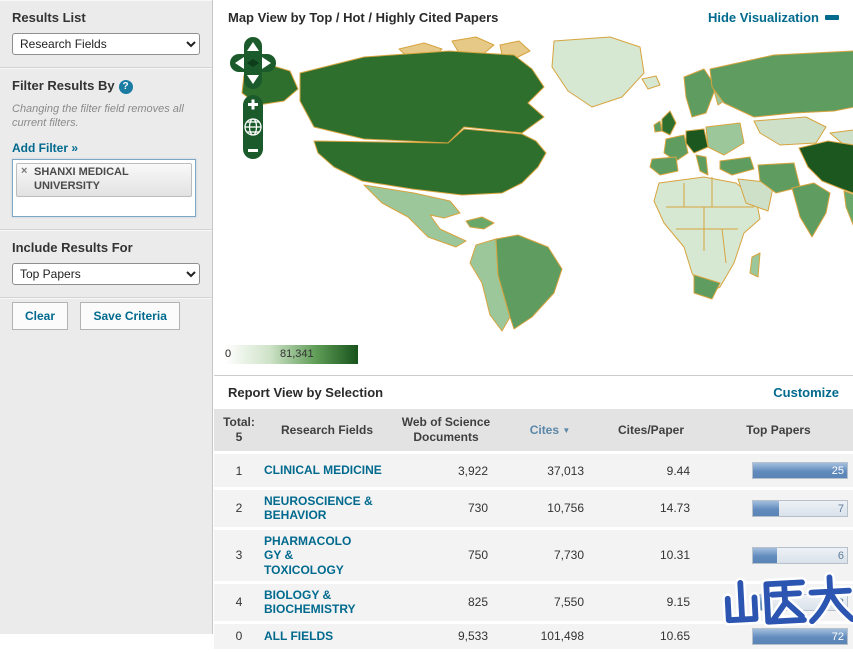  I want to click on field-link: CLINICAL MEDICINE, so click(327, 470).